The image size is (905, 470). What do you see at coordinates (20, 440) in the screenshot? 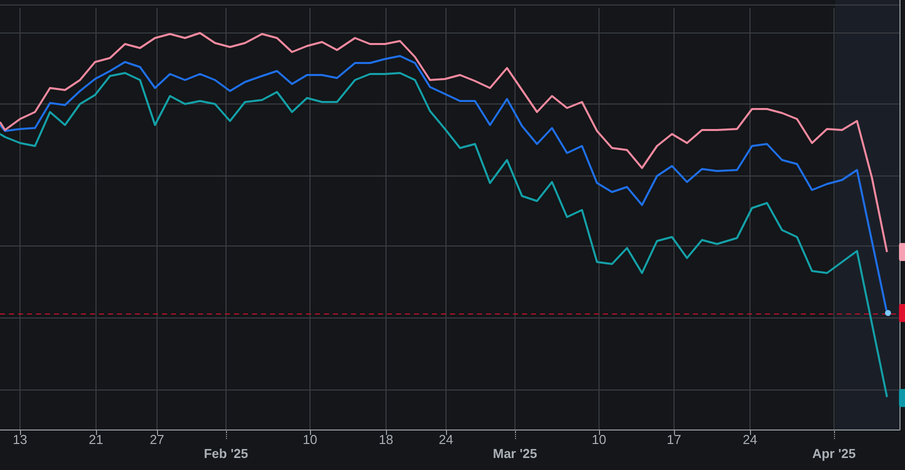
I see `axis-label: 13` at bounding box center [20, 440].